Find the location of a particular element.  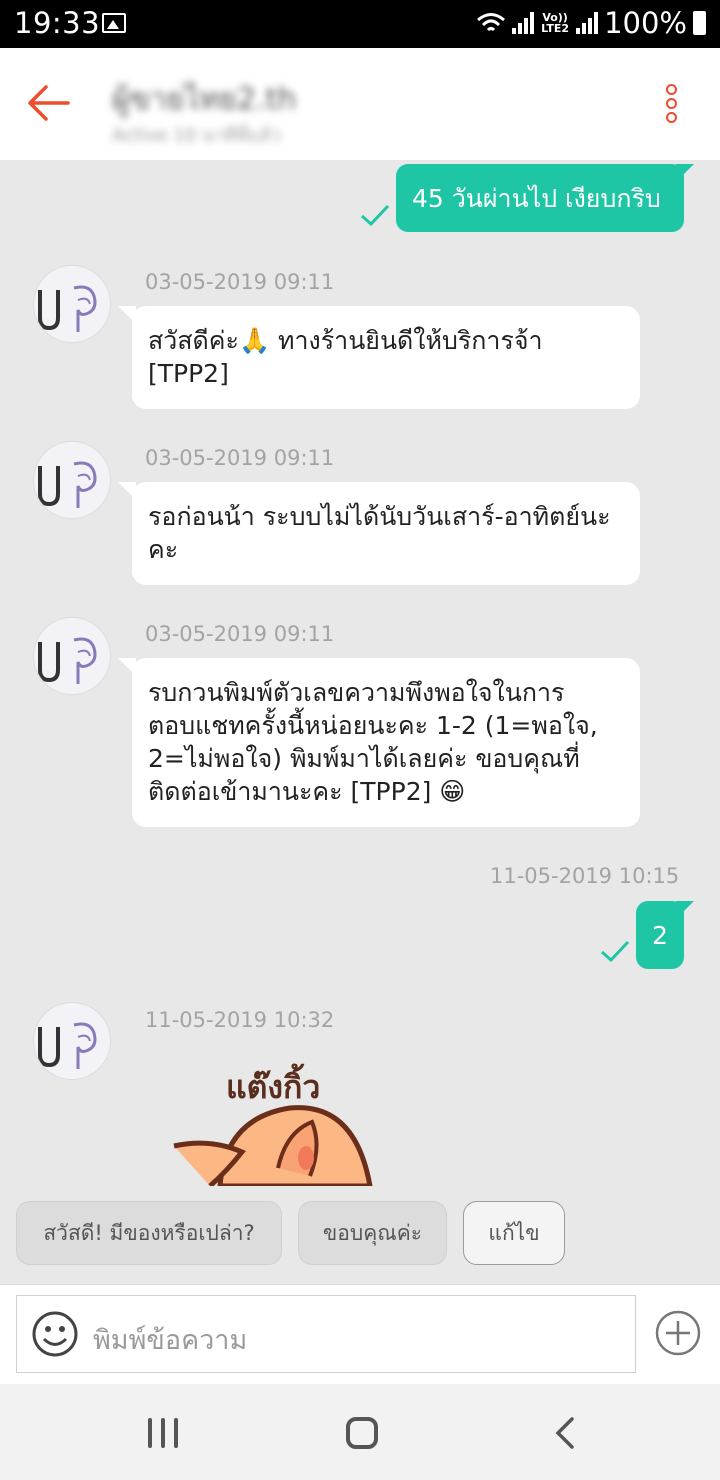

message-text: 45 วันผ่านไป เงียบกริบ is located at coordinates (536, 198).